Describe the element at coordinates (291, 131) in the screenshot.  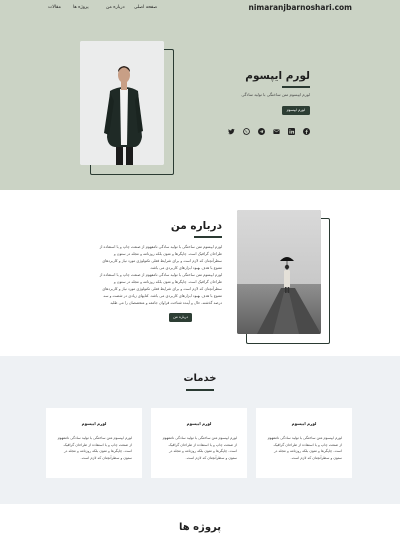
I see `linkedin-icon` at that location.